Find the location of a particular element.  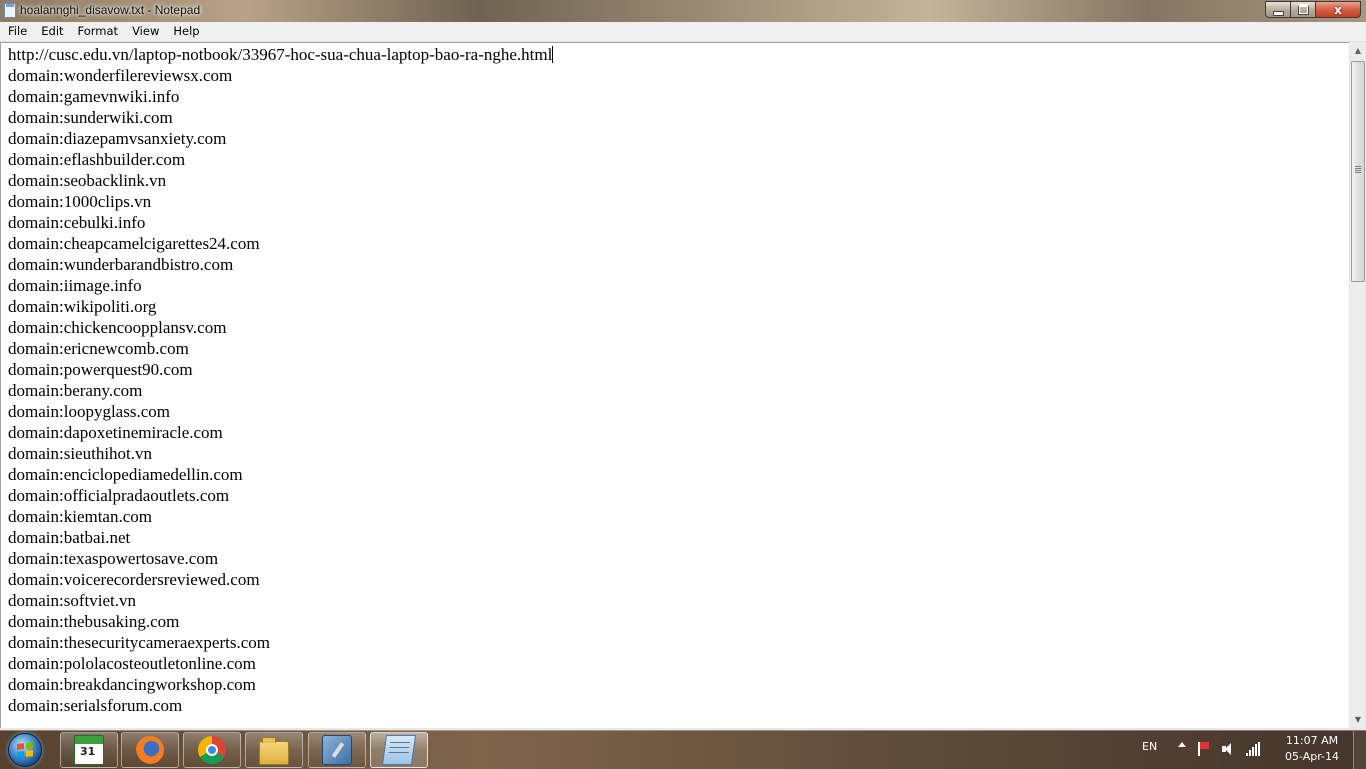

minimize-button is located at coordinates (1278, 9).